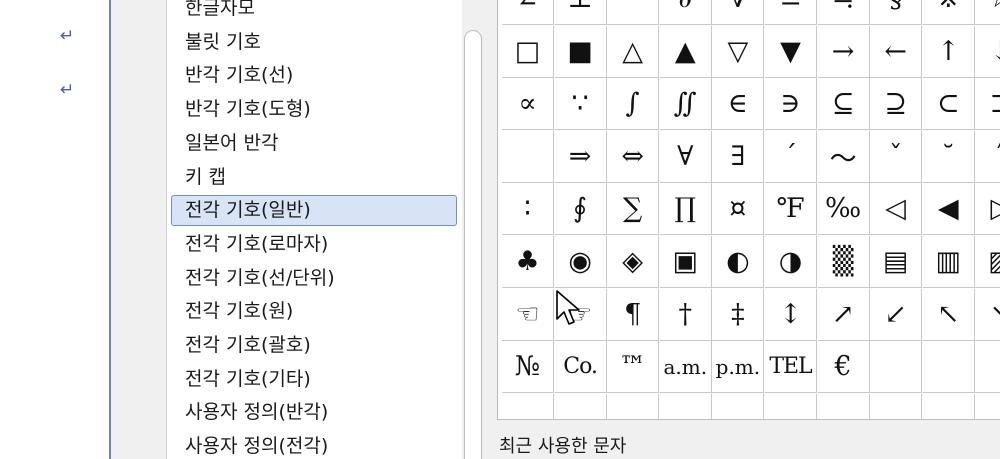 The width and height of the screenshot is (1000, 459). I want to click on symbol-cell: ™, so click(633, 367).